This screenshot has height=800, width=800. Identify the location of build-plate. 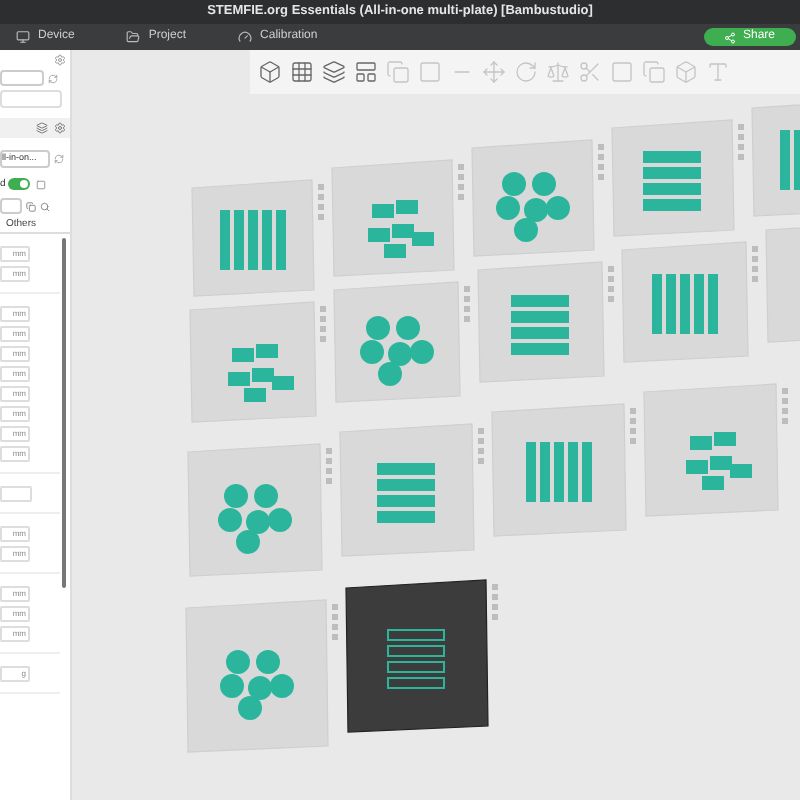
(421, 656).